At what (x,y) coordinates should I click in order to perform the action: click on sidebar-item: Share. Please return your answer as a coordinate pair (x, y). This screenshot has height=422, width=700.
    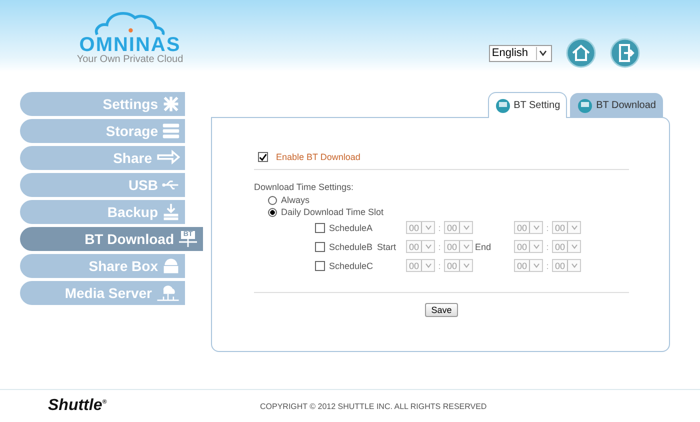
    Looking at the image, I should click on (102, 158).